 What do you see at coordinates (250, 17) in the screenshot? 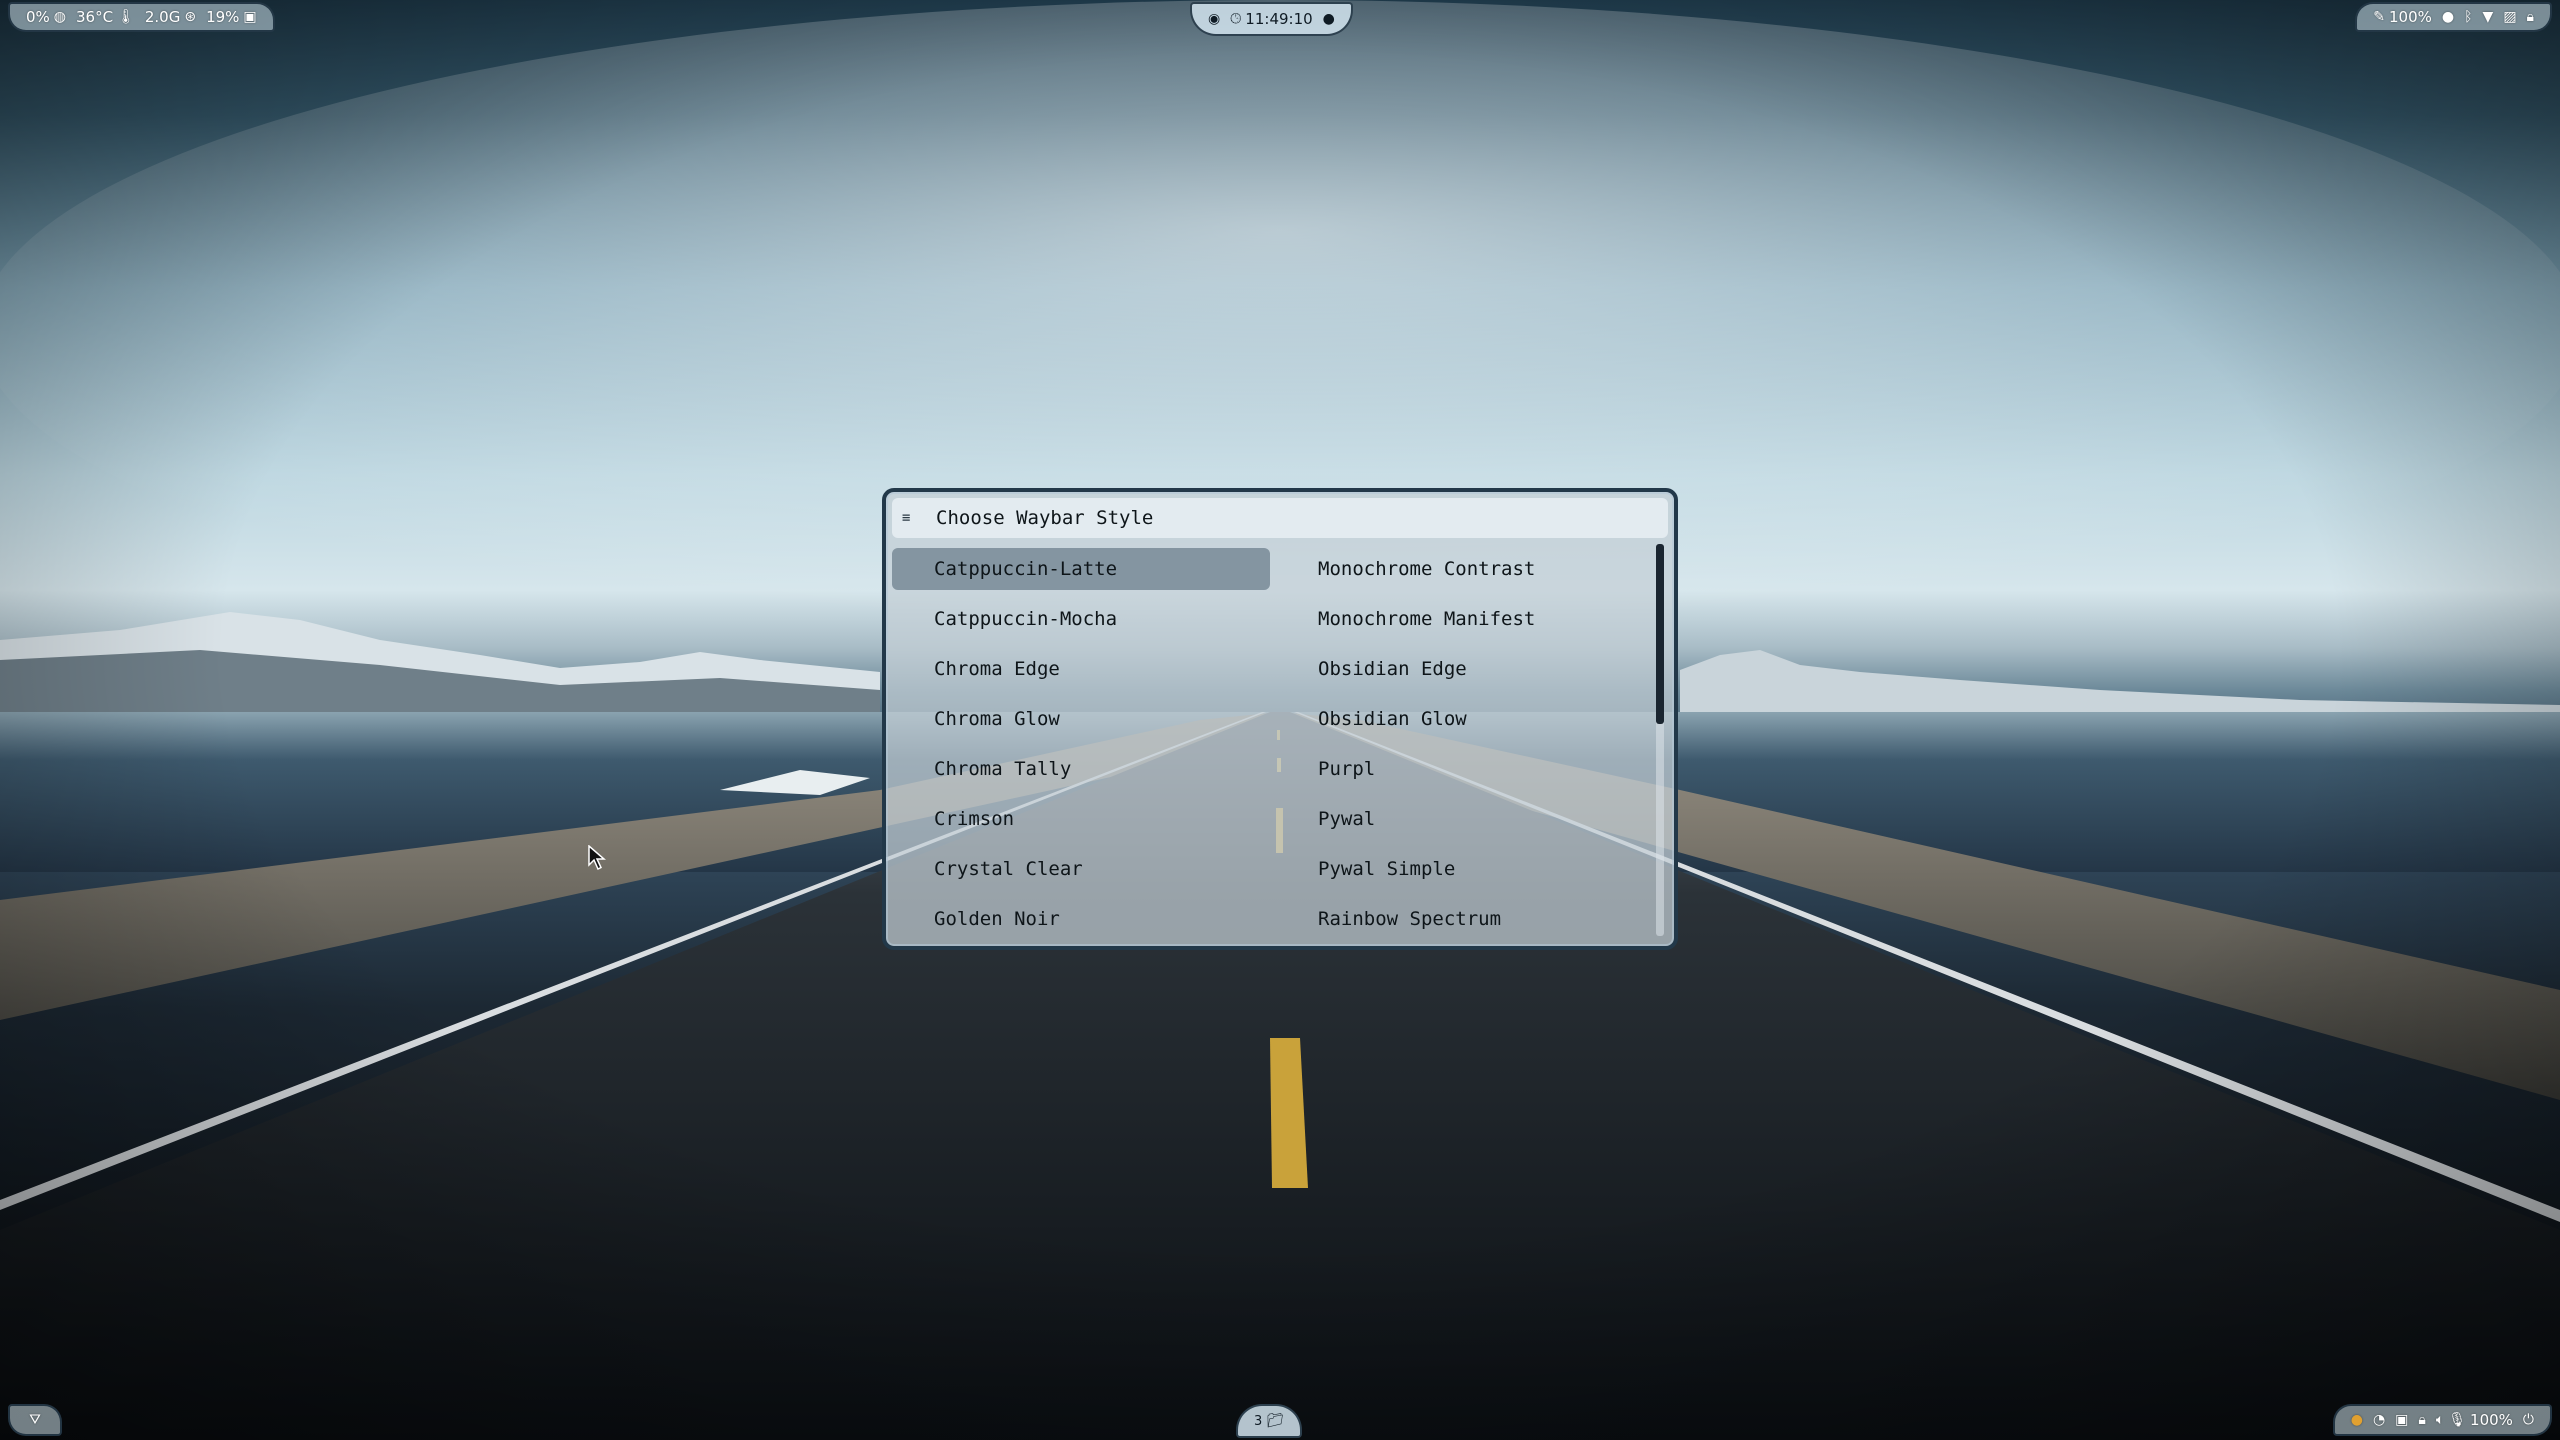
I see `disk-icon: ▣` at bounding box center [250, 17].